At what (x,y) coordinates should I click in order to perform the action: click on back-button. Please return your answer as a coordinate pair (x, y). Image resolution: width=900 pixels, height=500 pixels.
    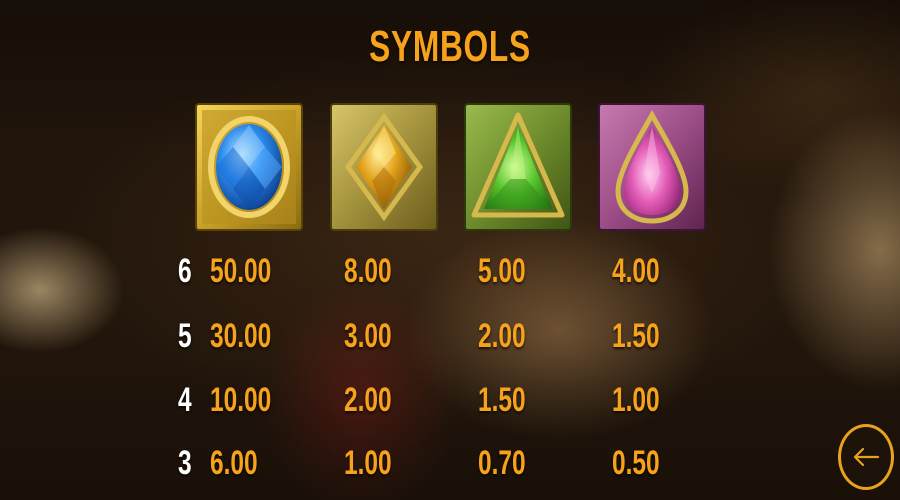
    Looking at the image, I should click on (866, 457).